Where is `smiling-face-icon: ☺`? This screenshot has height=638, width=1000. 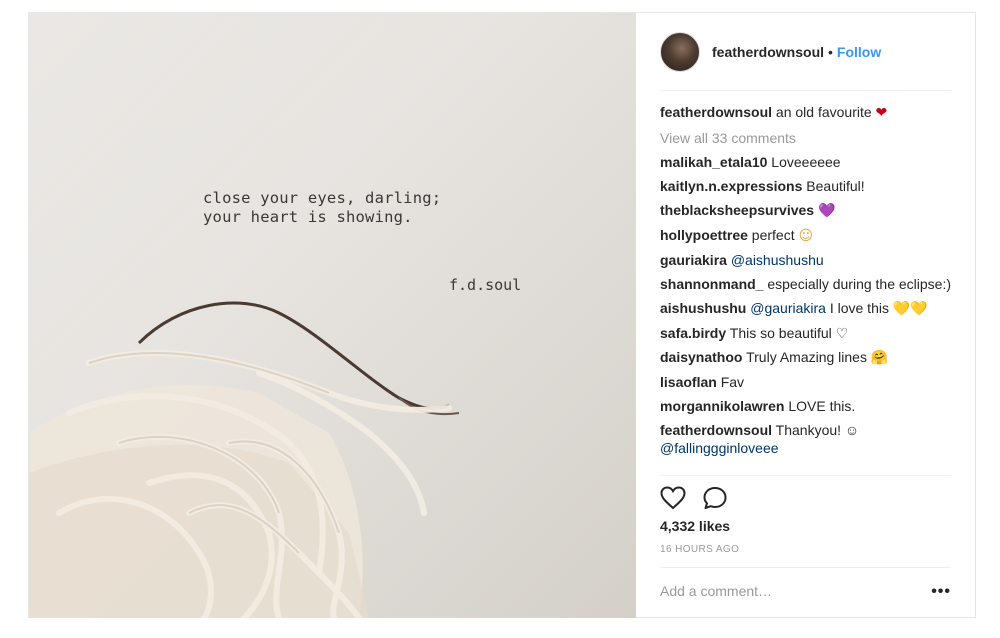
smiling-face-icon: ☺ is located at coordinates (806, 236).